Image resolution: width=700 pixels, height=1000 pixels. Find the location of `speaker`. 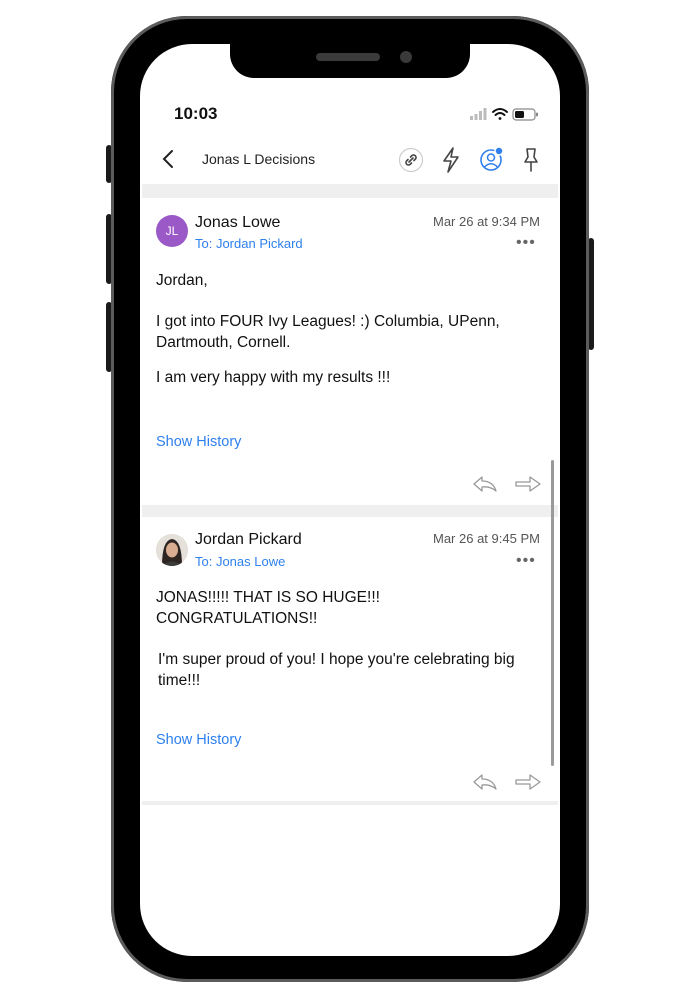

speaker is located at coordinates (348, 57).